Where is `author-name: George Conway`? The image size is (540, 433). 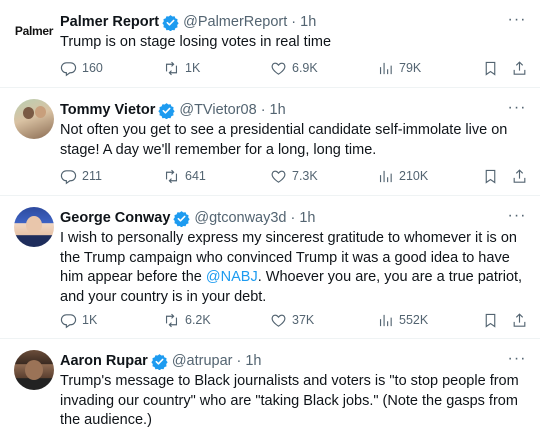 author-name: George Conway is located at coordinates (115, 218).